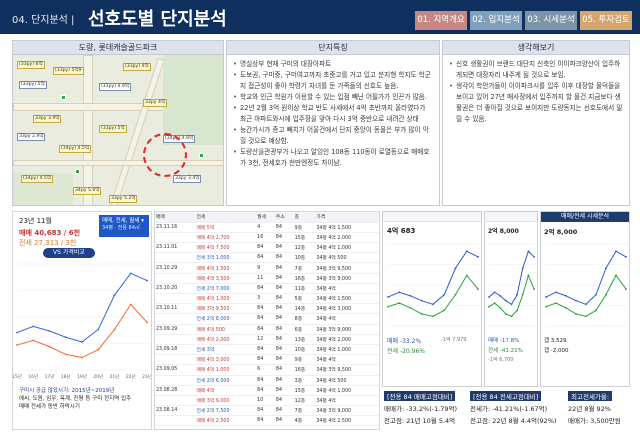 This screenshot has width=640, height=434. What do you see at coordinates (175, 217) in the screenshot?
I see `col-header: 매매` at bounding box center [175, 217].